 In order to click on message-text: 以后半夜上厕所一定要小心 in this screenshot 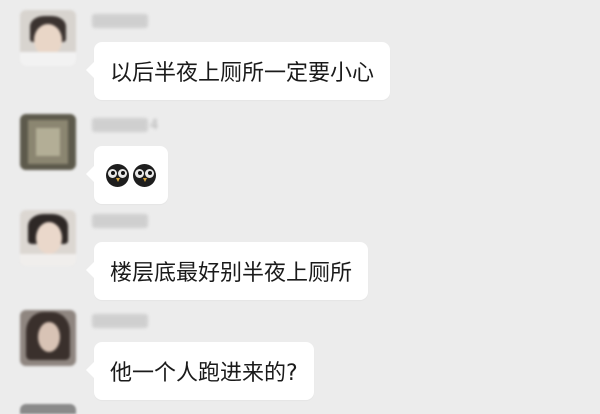, I will do `click(242, 73)`.